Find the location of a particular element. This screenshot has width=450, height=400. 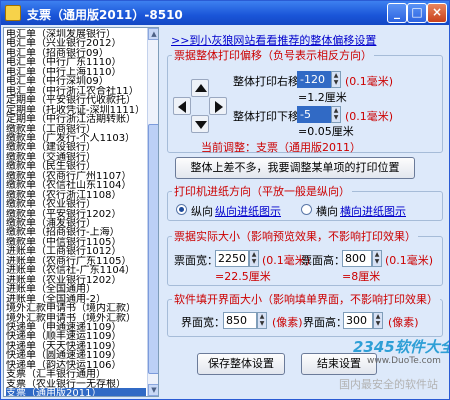

list-item: 定期单（中行浙江活期转账） is located at coordinates (76, 119).